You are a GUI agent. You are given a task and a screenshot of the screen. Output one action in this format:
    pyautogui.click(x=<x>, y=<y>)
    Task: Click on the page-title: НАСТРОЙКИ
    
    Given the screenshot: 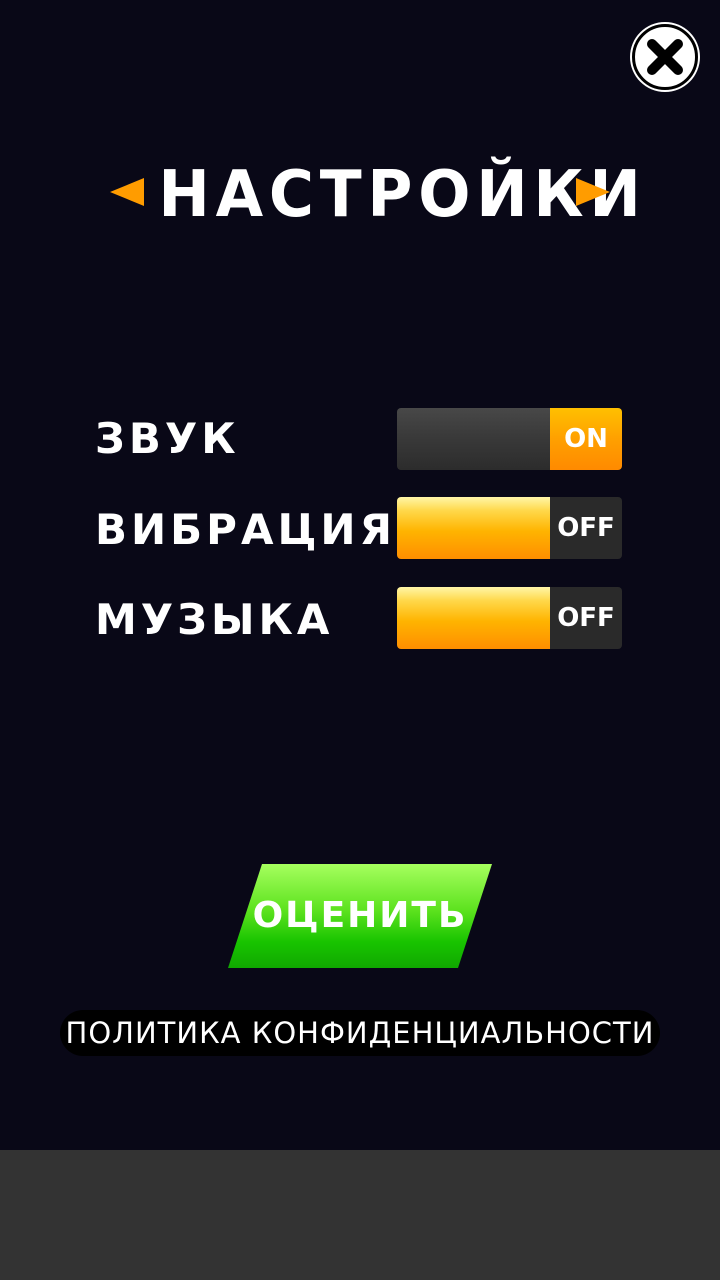 What is the action you would take?
    pyautogui.click(x=402, y=195)
    